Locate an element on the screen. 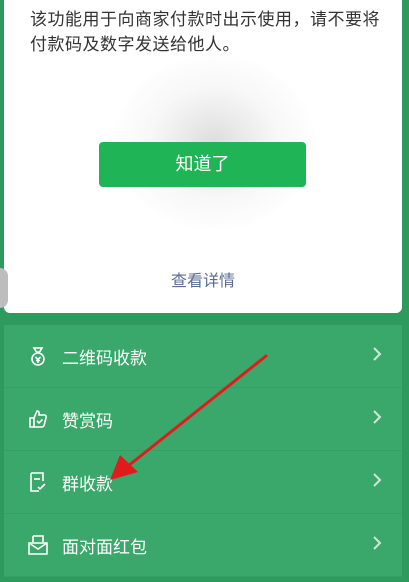 The image size is (409, 582). red-envelope-icon is located at coordinates (38, 545).